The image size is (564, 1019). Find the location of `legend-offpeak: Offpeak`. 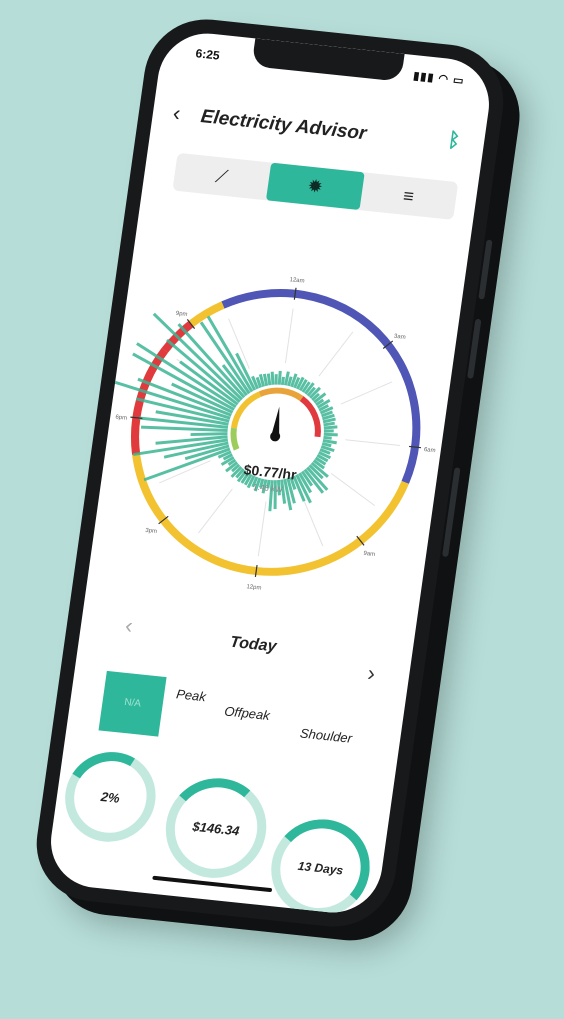

legend-offpeak: Offpeak is located at coordinates (247, 713).